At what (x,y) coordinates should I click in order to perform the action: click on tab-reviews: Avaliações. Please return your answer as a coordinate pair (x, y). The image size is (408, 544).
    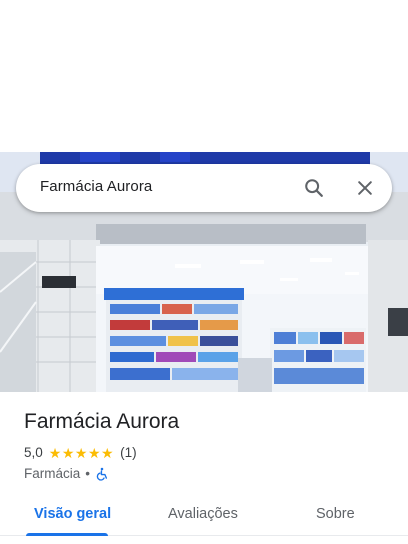
    Looking at the image, I should click on (203, 514).